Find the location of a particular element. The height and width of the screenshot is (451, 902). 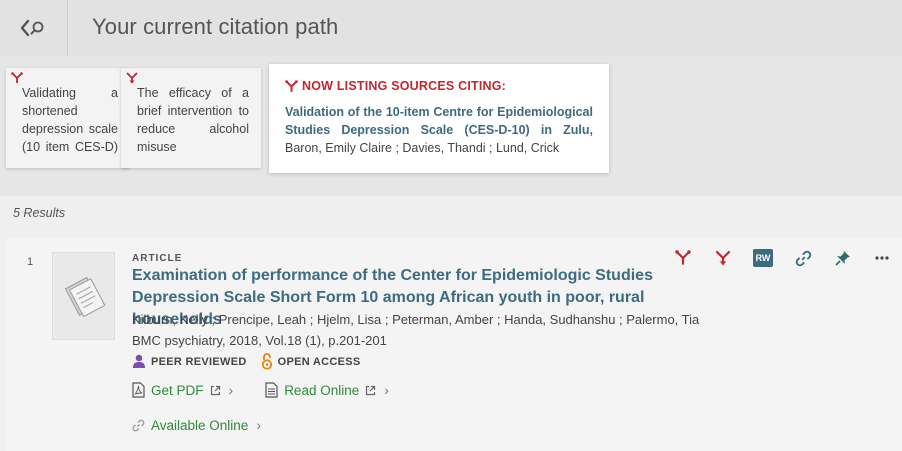

result-index: 1 is located at coordinates (30, 262).